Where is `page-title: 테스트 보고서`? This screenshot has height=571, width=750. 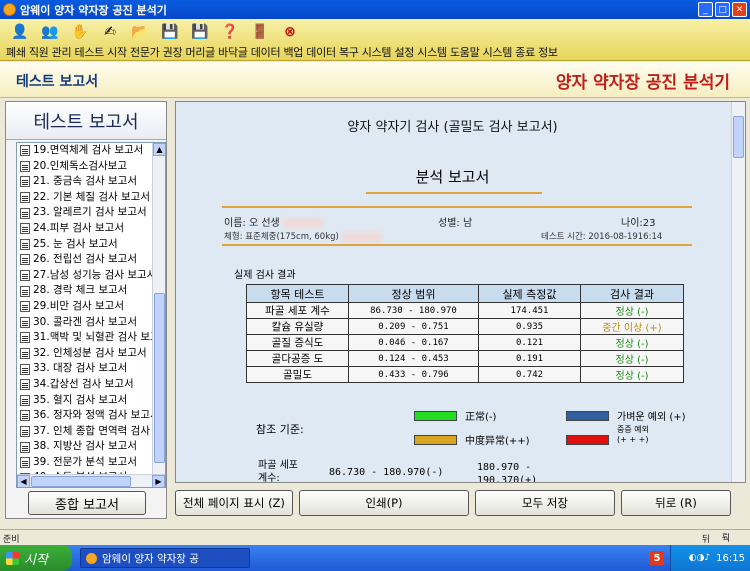
page-title: 테스트 보고서 is located at coordinates (57, 82).